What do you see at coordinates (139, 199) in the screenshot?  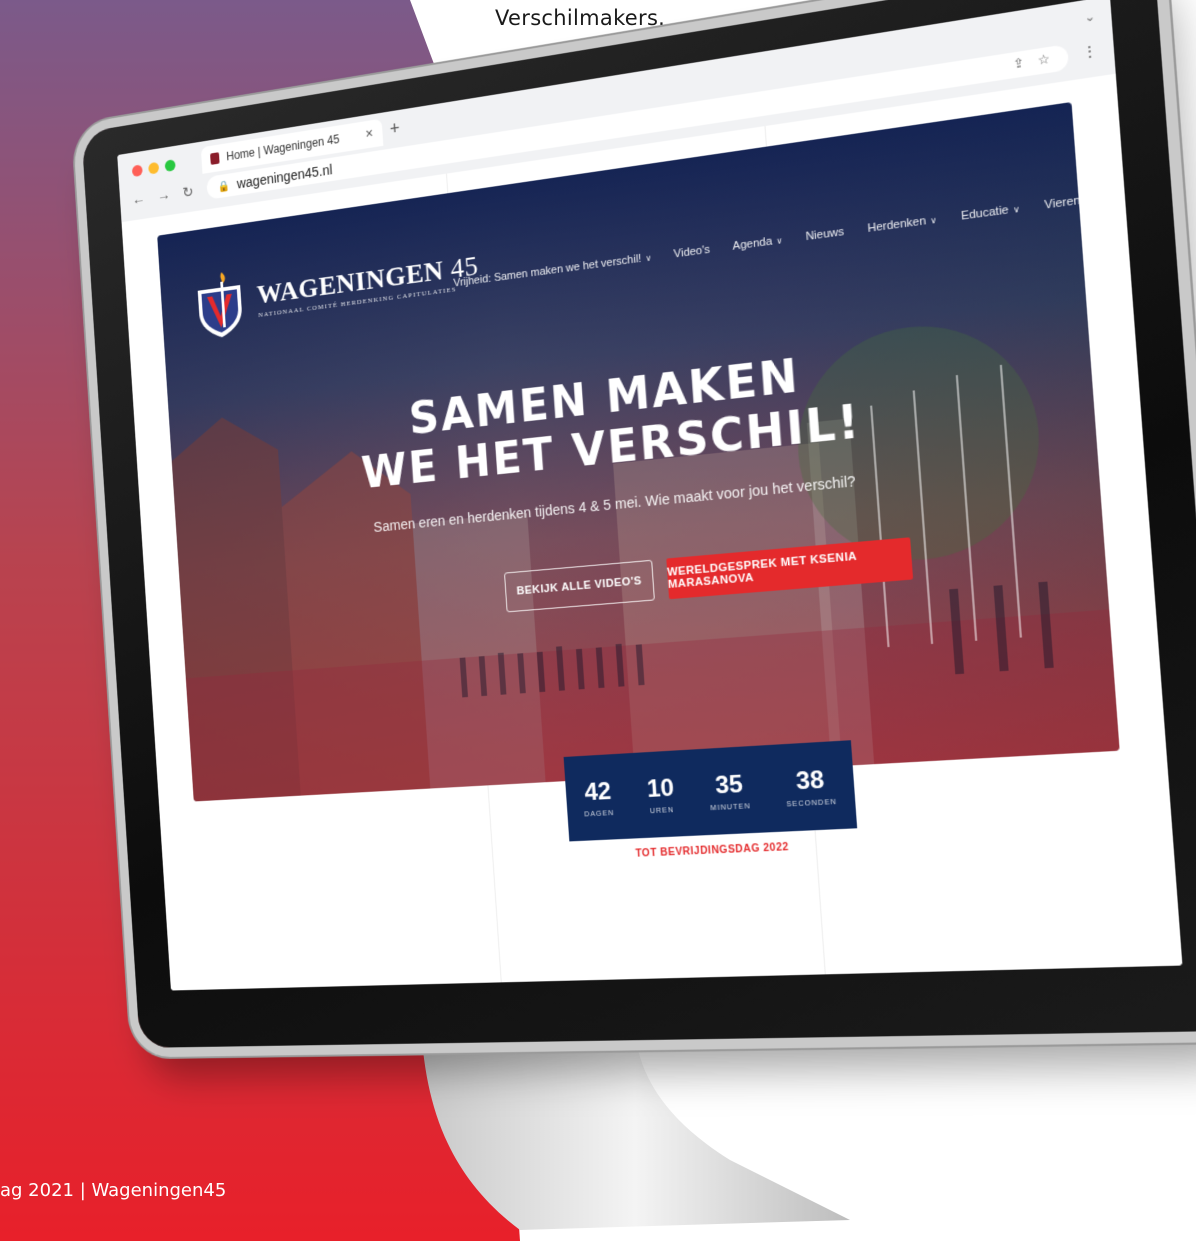 I see `back-icon: ←` at bounding box center [139, 199].